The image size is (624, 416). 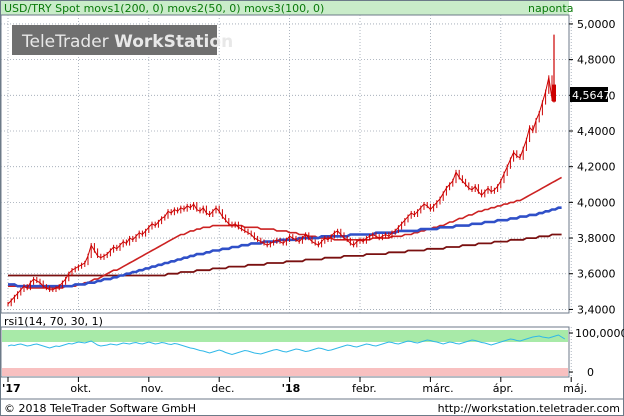 I want to click on period-label: naponta, so click(x=550, y=8).